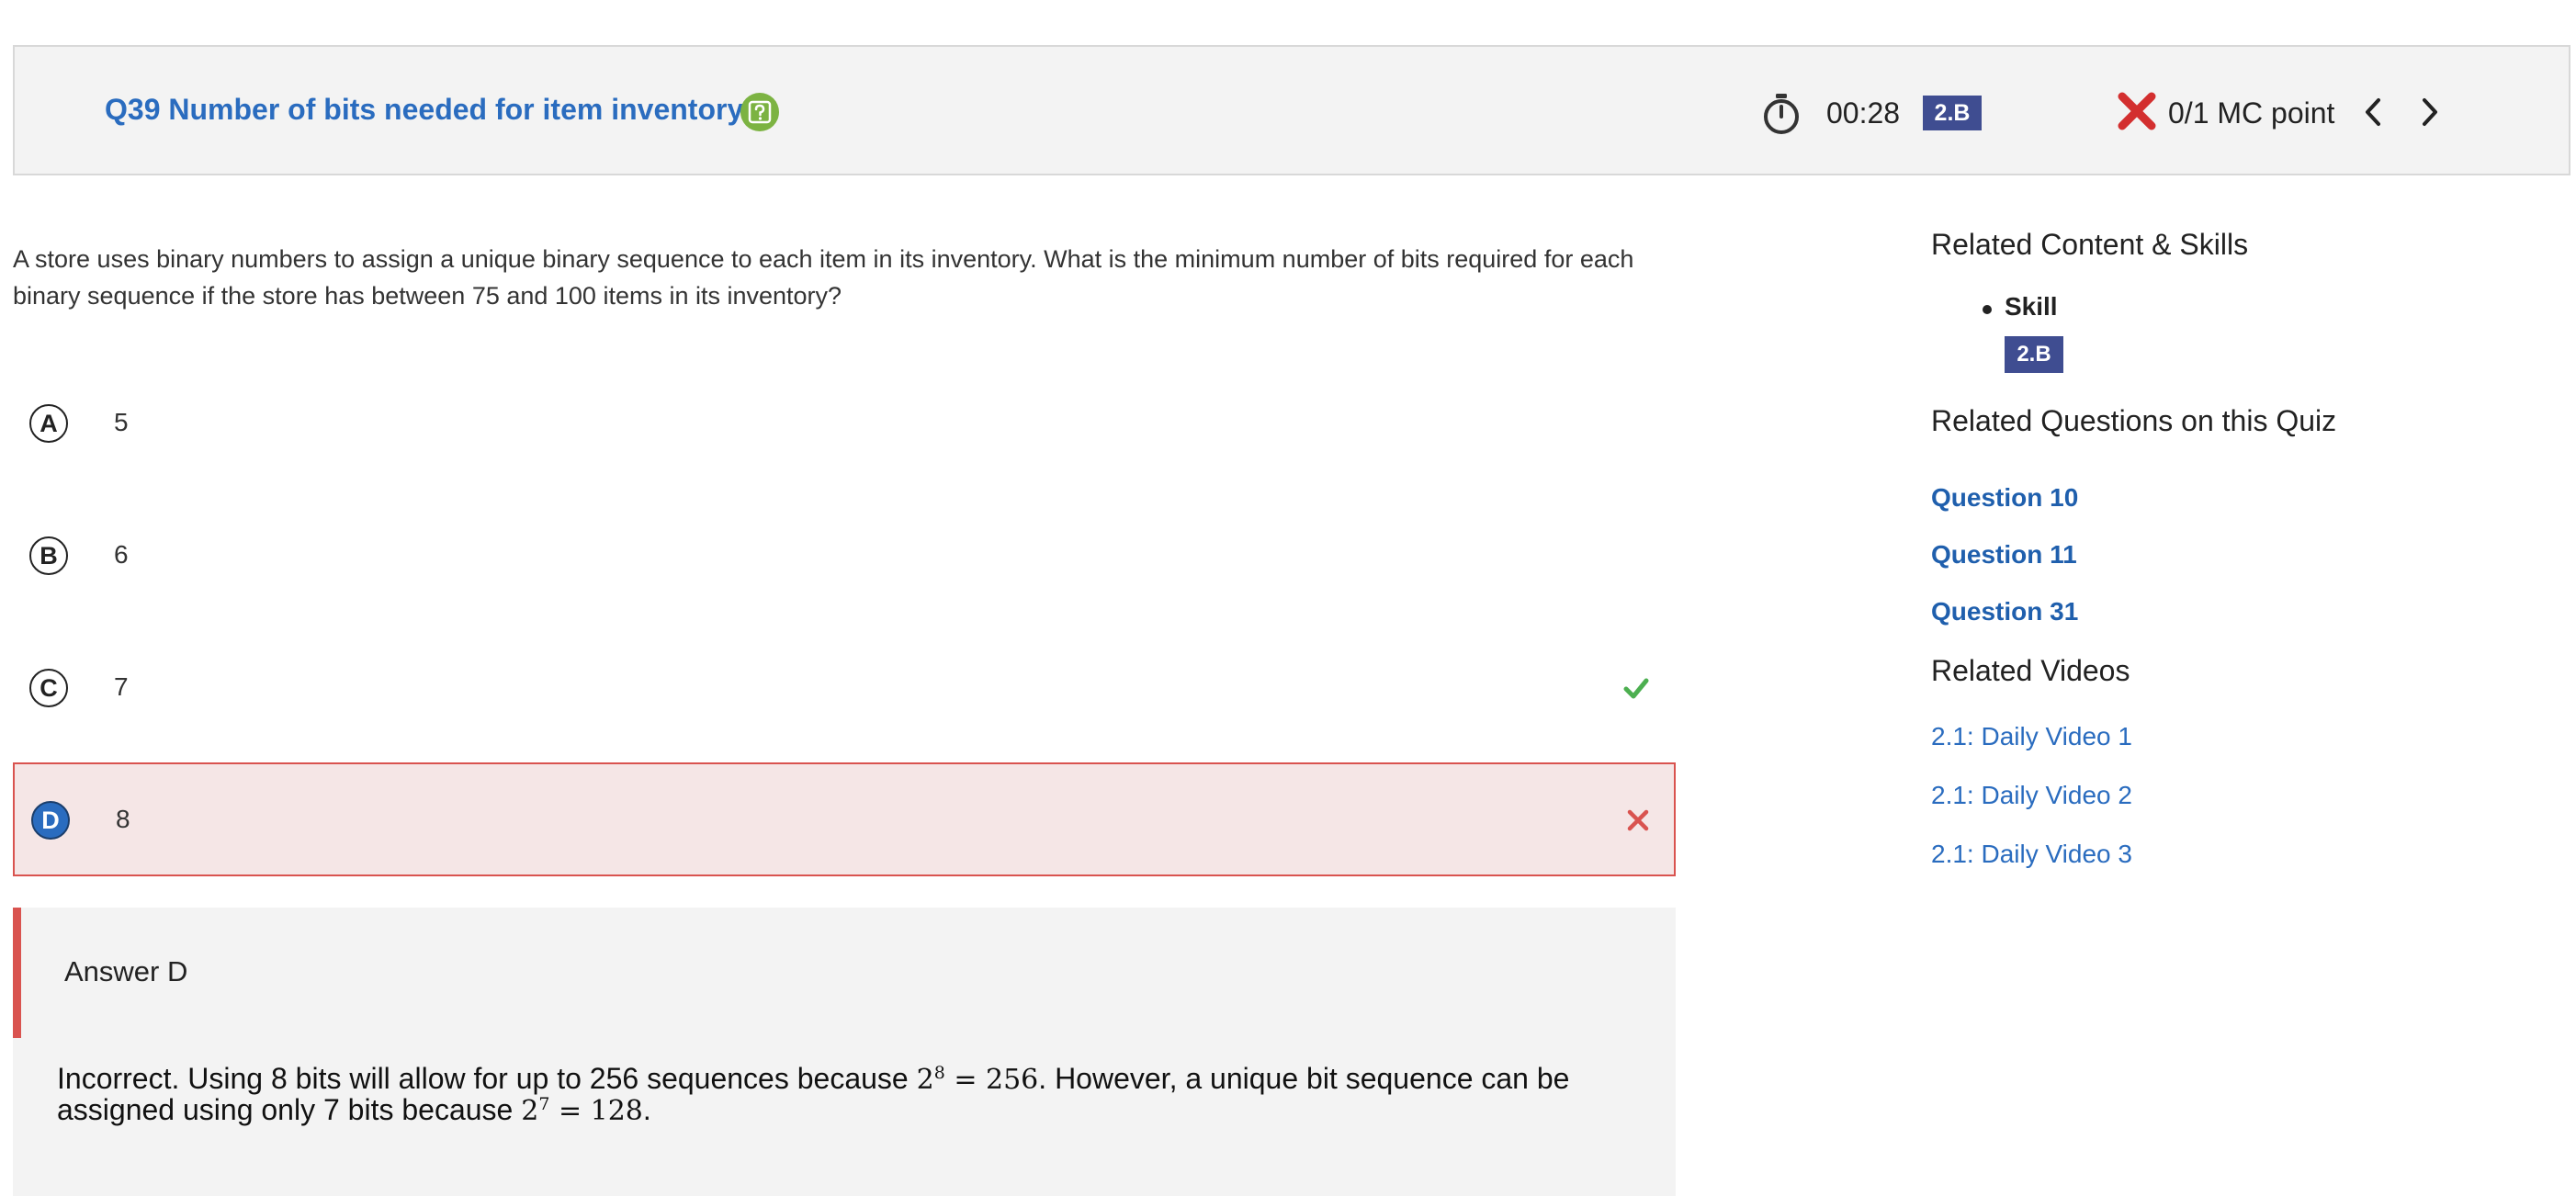  Describe the element at coordinates (48, 688) in the screenshot. I see `option-letter-c: C` at that location.